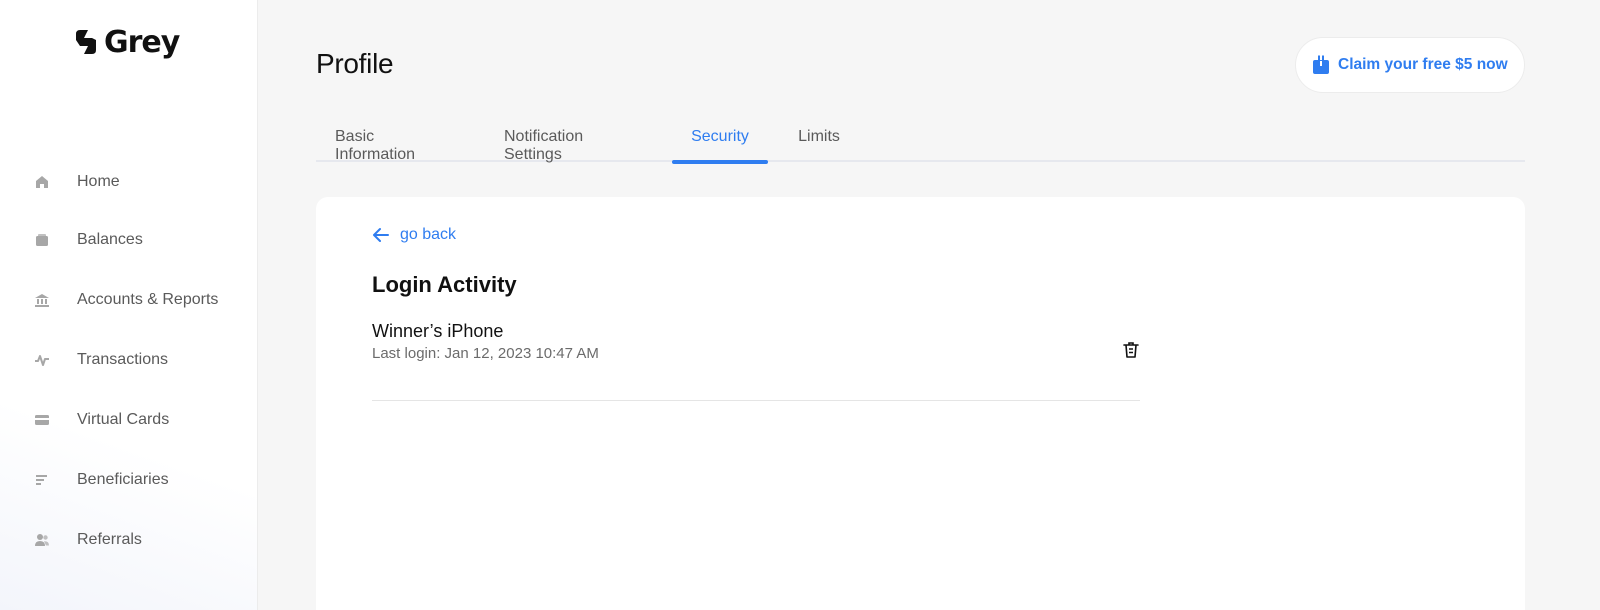  What do you see at coordinates (123, 479) in the screenshot?
I see `sidebar-item-label: Beneficiaries` at bounding box center [123, 479].